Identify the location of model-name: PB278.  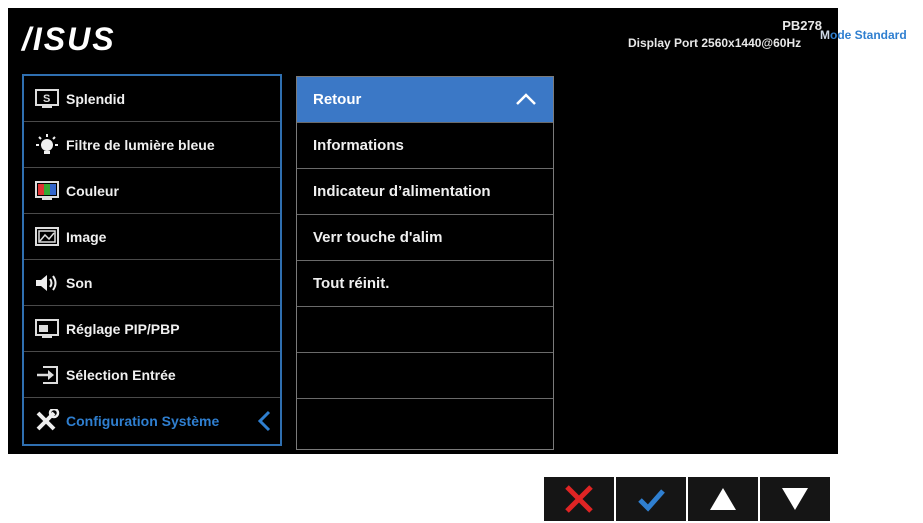
(802, 25).